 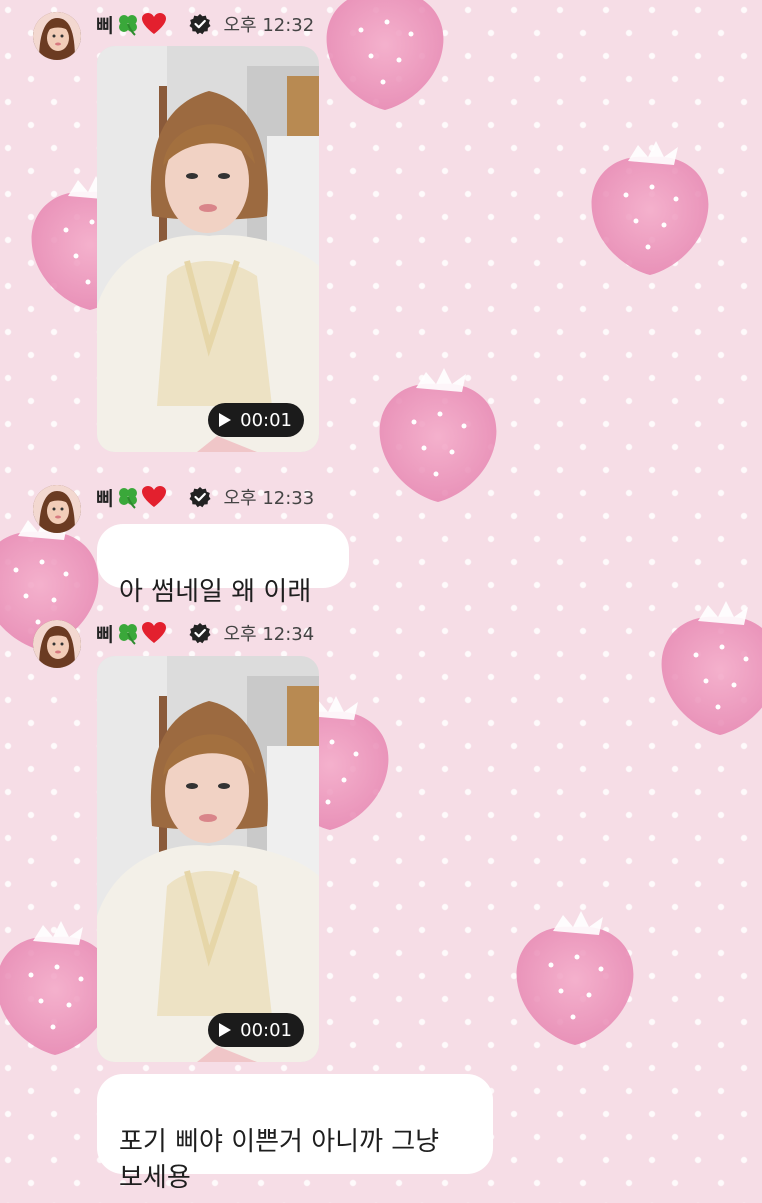 I want to click on message-text: 포기 삐야 이쁜거 아니까 그냥 보세용, so click(x=279, y=1160).